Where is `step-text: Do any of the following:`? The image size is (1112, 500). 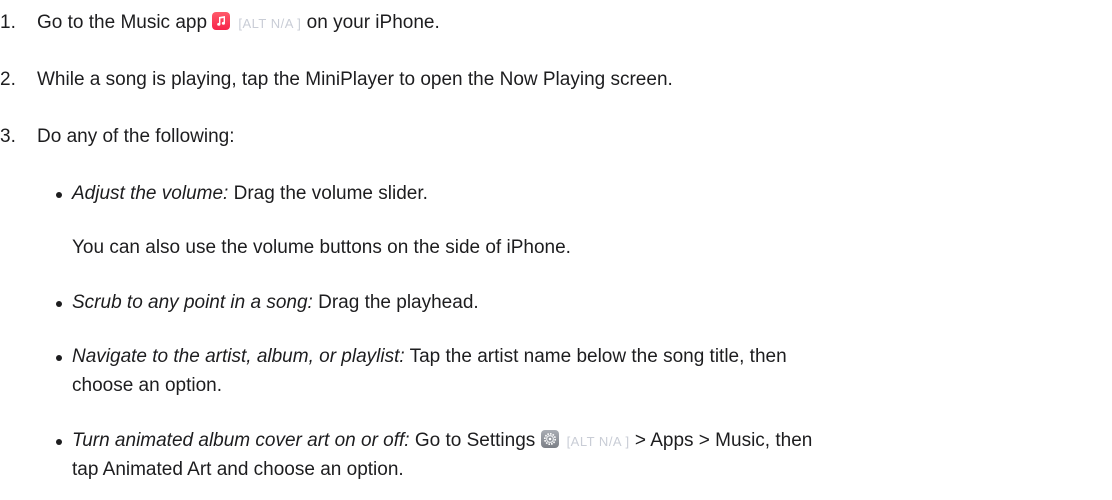
step-text: Do any of the following: is located at coordinates (136, 136).